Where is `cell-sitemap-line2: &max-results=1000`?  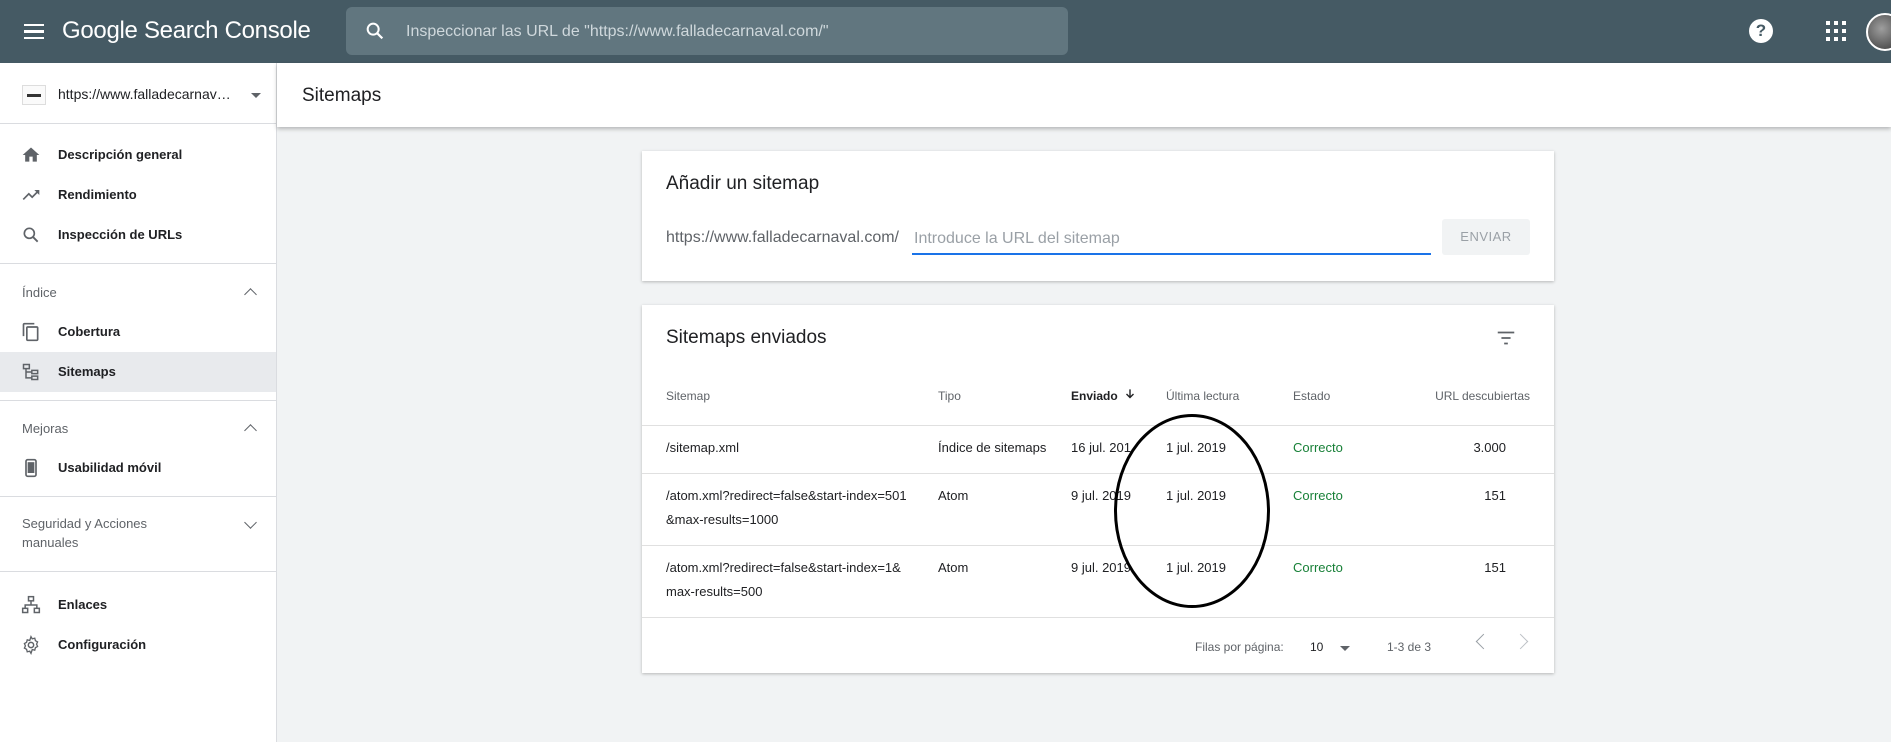
cell-sitemap-line2: &max-results=1000 is located at coordinates (722, 520).